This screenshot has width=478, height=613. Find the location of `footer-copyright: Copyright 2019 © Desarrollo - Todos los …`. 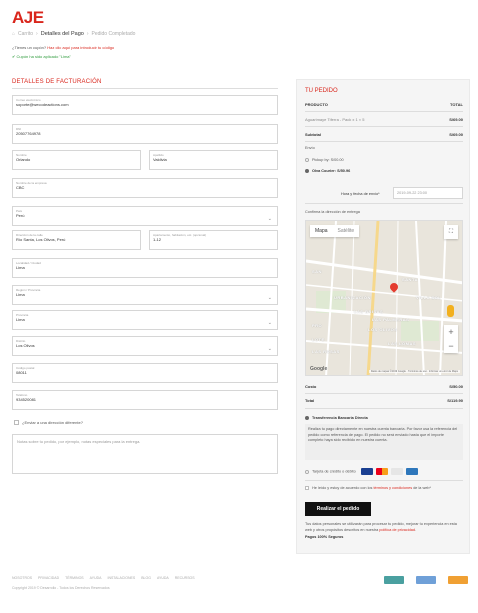

footer-copyright: Copyright 2019 © Desarrollo - Todos los … is located at coordinates (61, 588).